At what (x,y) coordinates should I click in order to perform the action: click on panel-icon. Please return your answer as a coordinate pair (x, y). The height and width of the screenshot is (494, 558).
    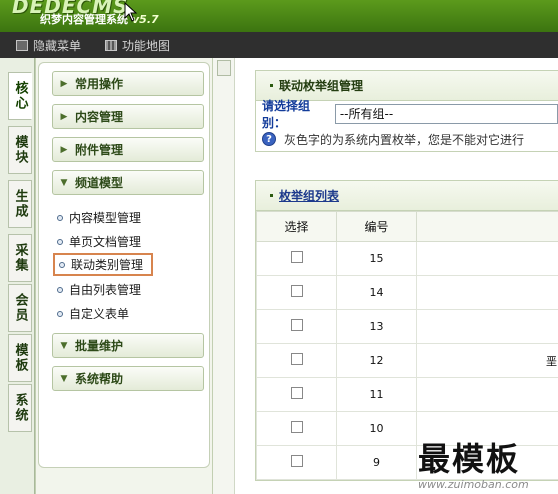
    Looking at the image, I should click on (22, 45).